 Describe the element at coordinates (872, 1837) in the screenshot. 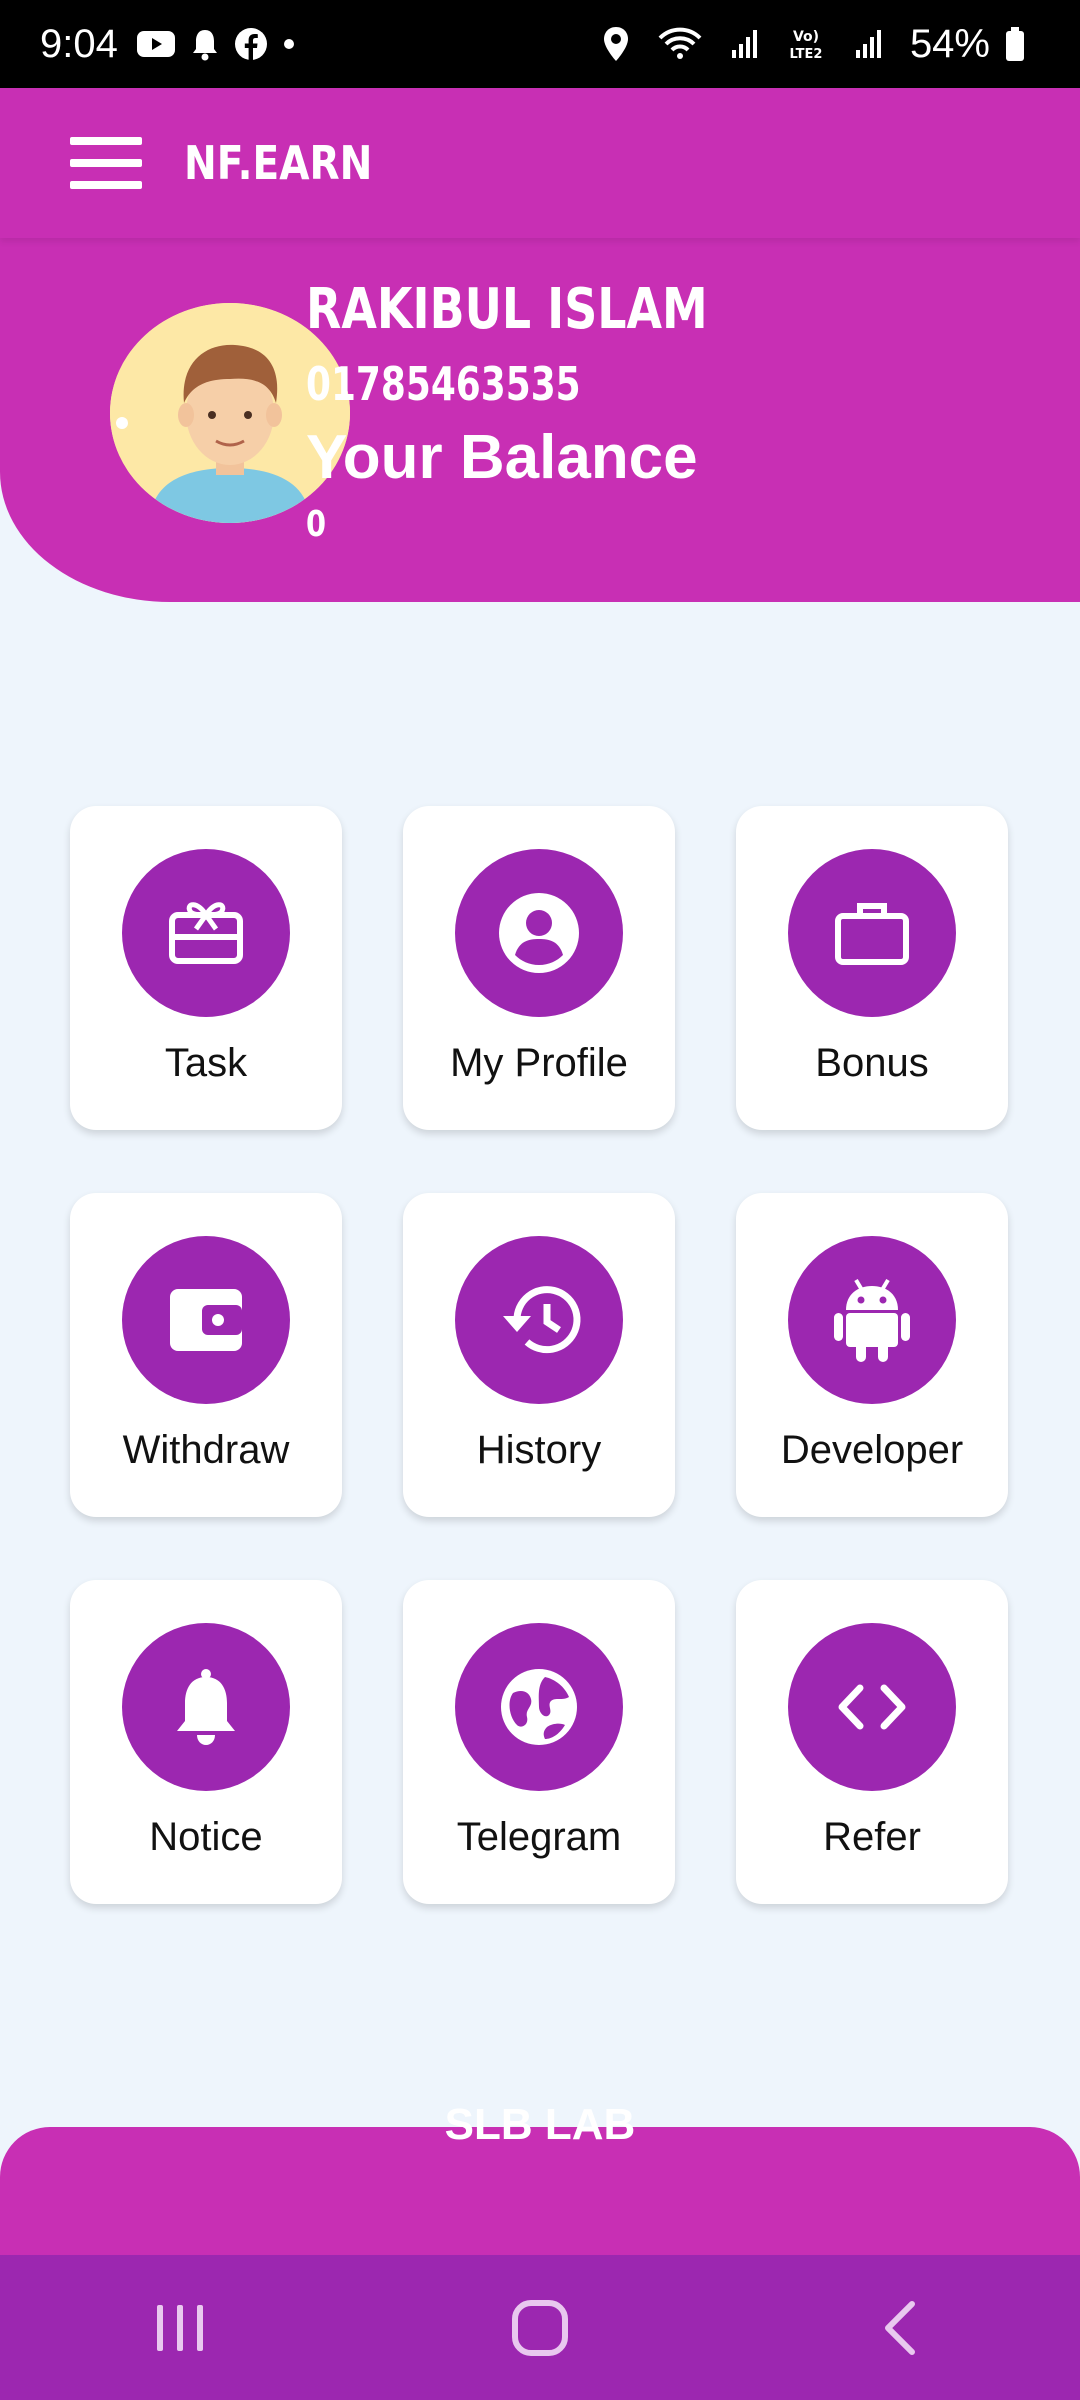

I see `refer-label: Refer` at that location.